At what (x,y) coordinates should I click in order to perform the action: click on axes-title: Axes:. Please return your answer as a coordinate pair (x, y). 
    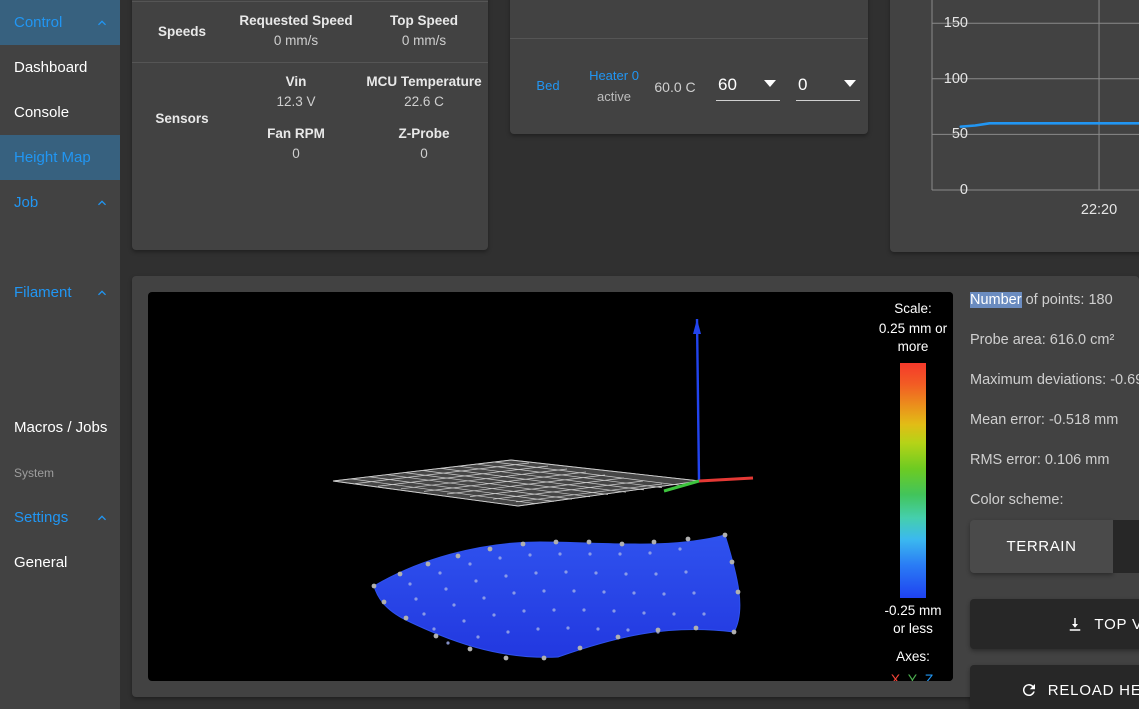
    Looking at the image, I should click on (913, 657).